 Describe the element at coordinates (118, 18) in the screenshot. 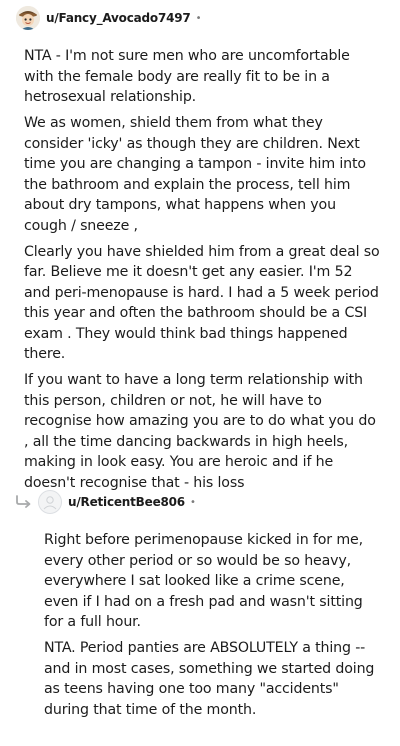

I see `username: u/Fancy_Avocado7497` at that location.